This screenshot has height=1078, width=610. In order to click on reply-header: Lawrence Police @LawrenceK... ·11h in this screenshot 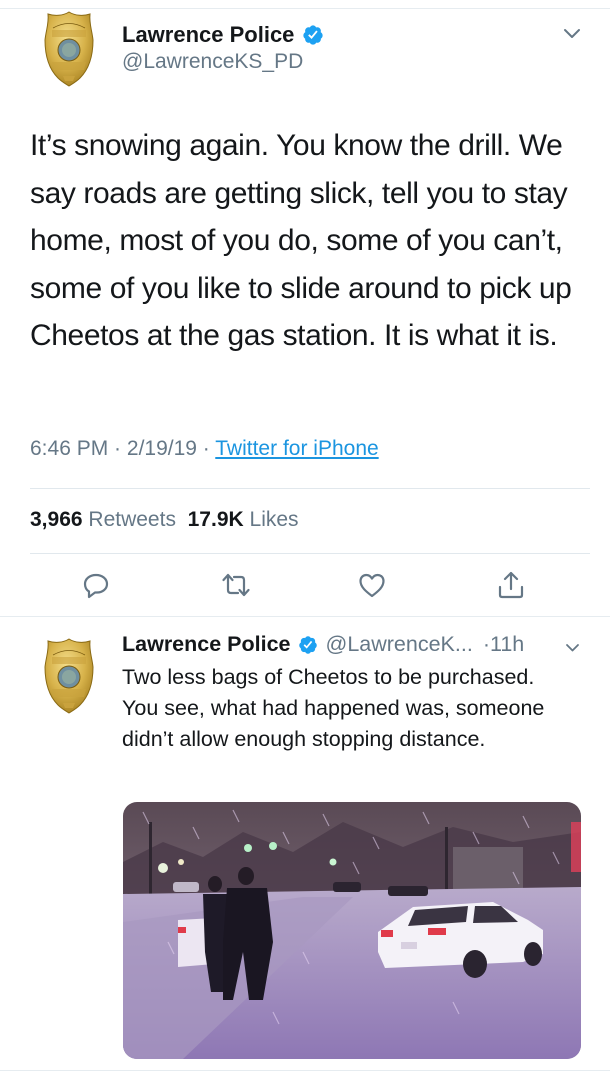, I will do `click(323, 644)`.